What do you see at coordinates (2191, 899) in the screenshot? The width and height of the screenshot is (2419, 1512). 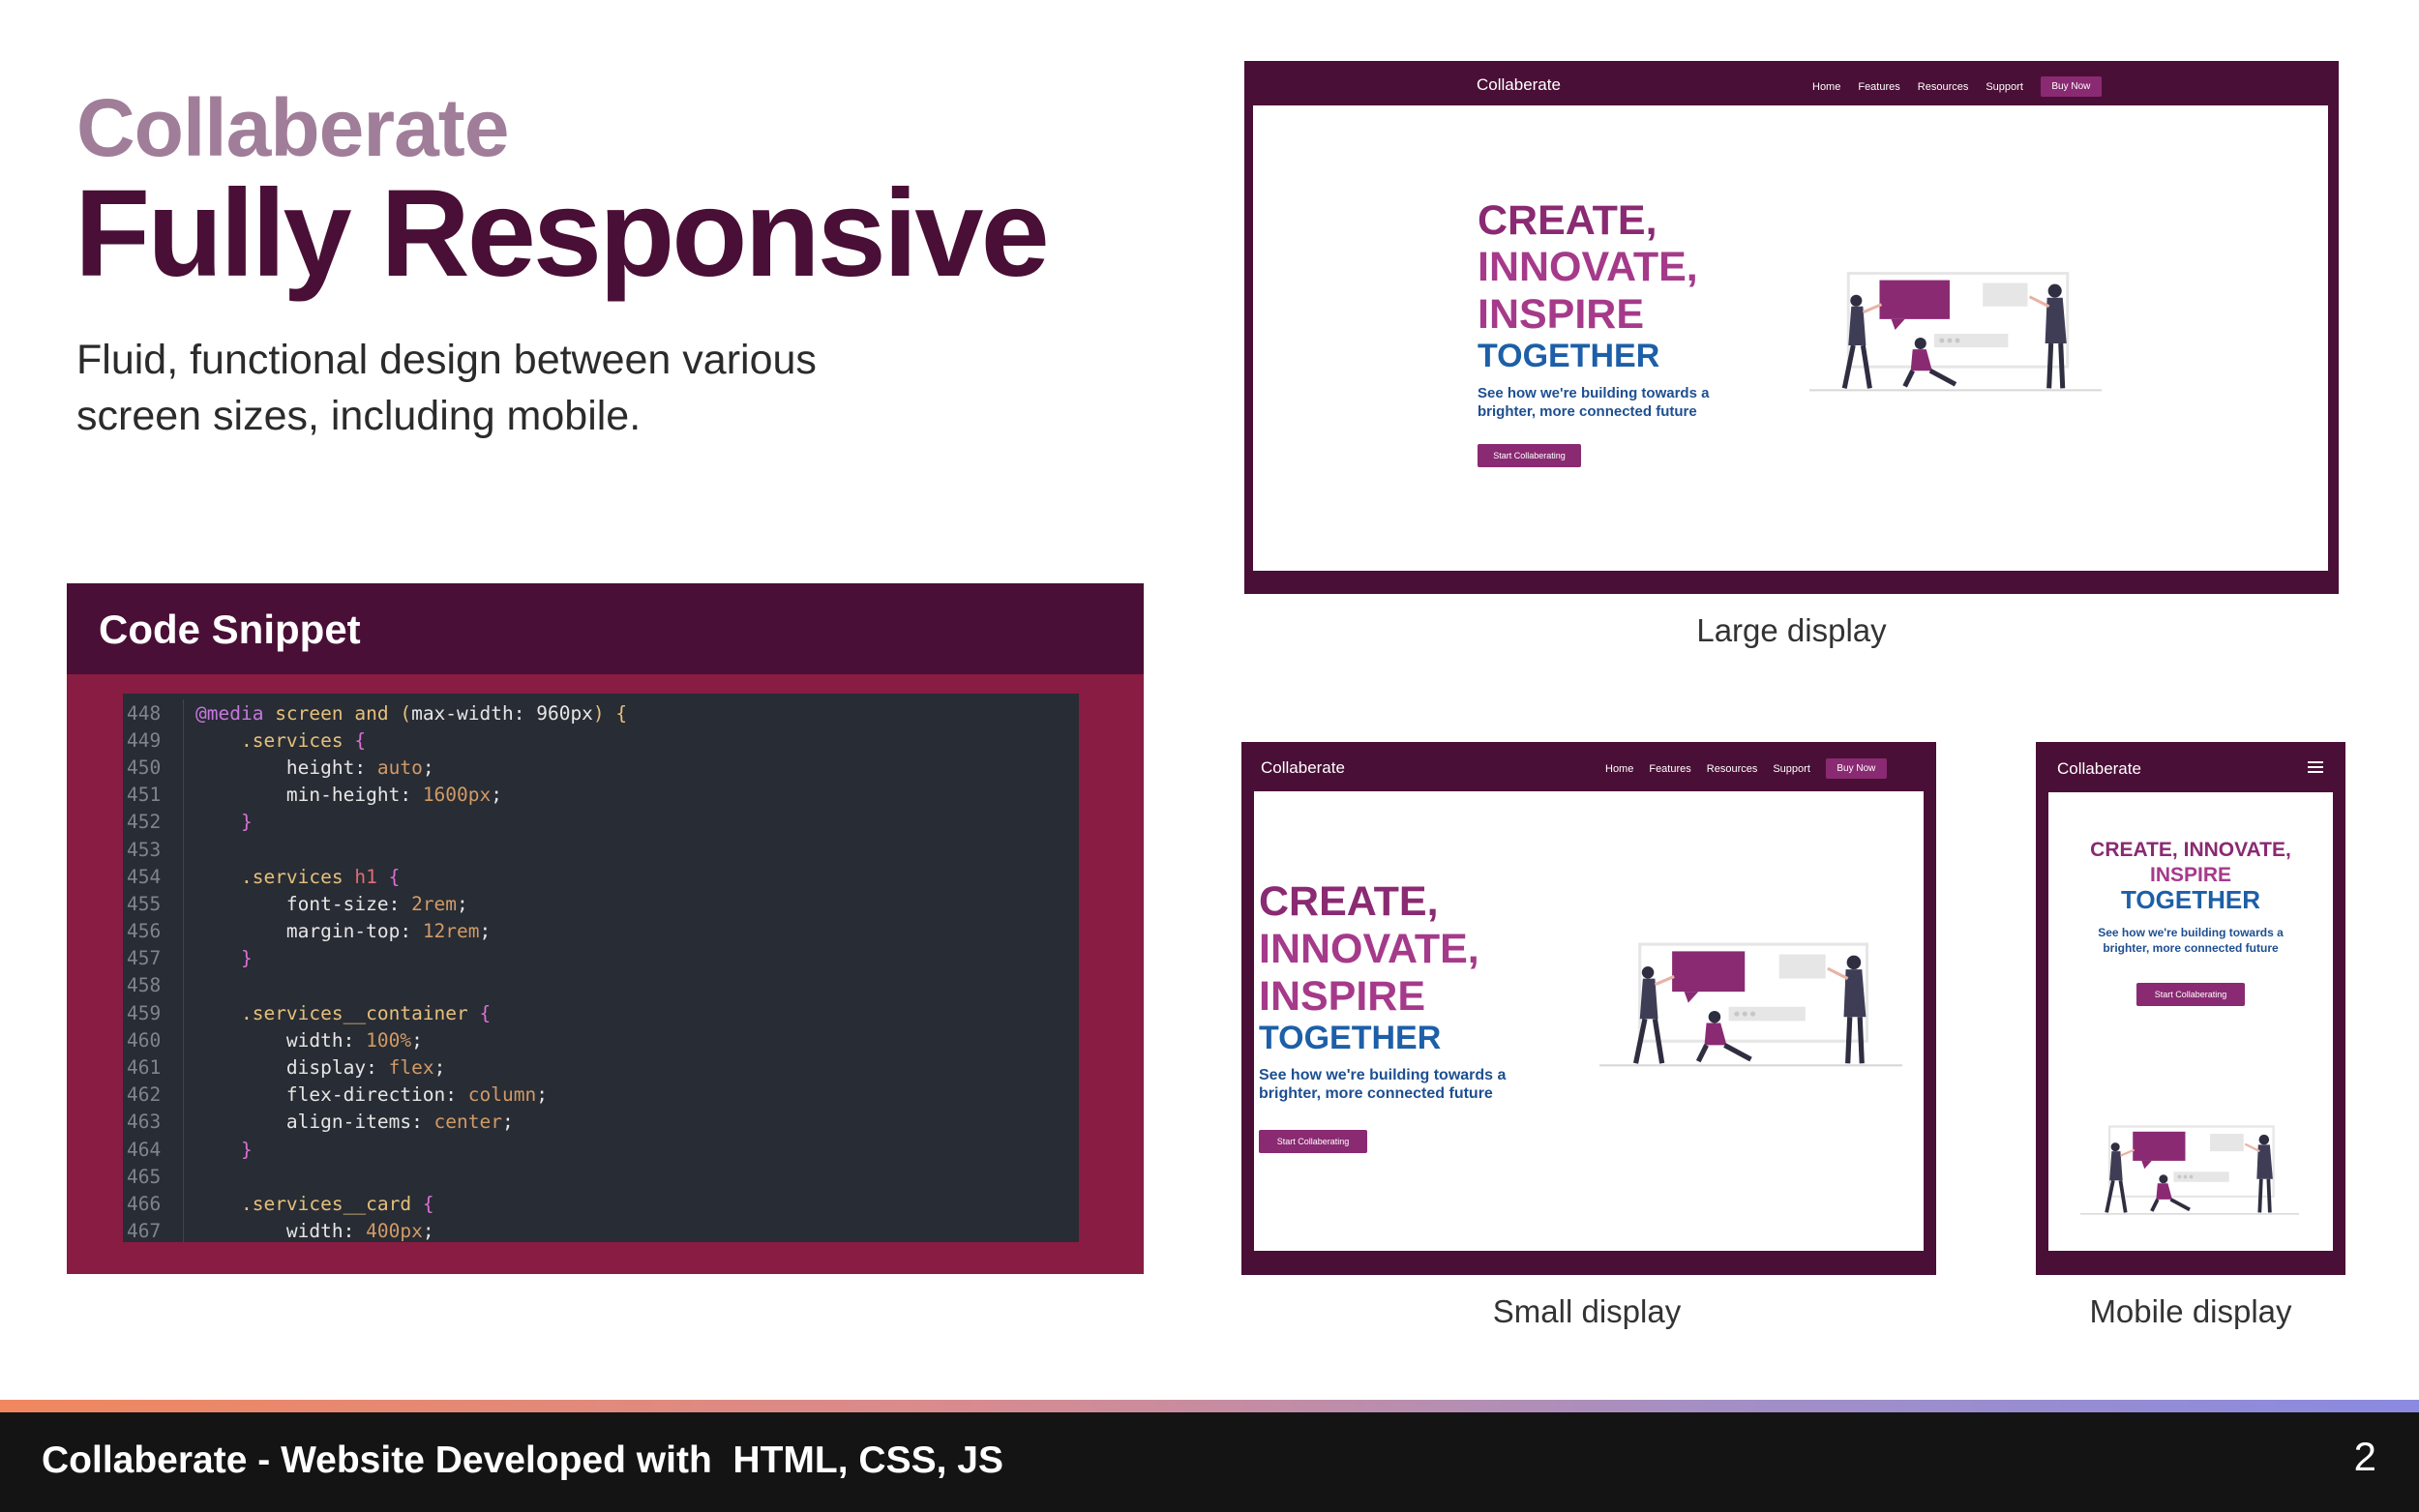 I see `mobile-hero-together: TOGETHER` at bounding box center [2191, 899].